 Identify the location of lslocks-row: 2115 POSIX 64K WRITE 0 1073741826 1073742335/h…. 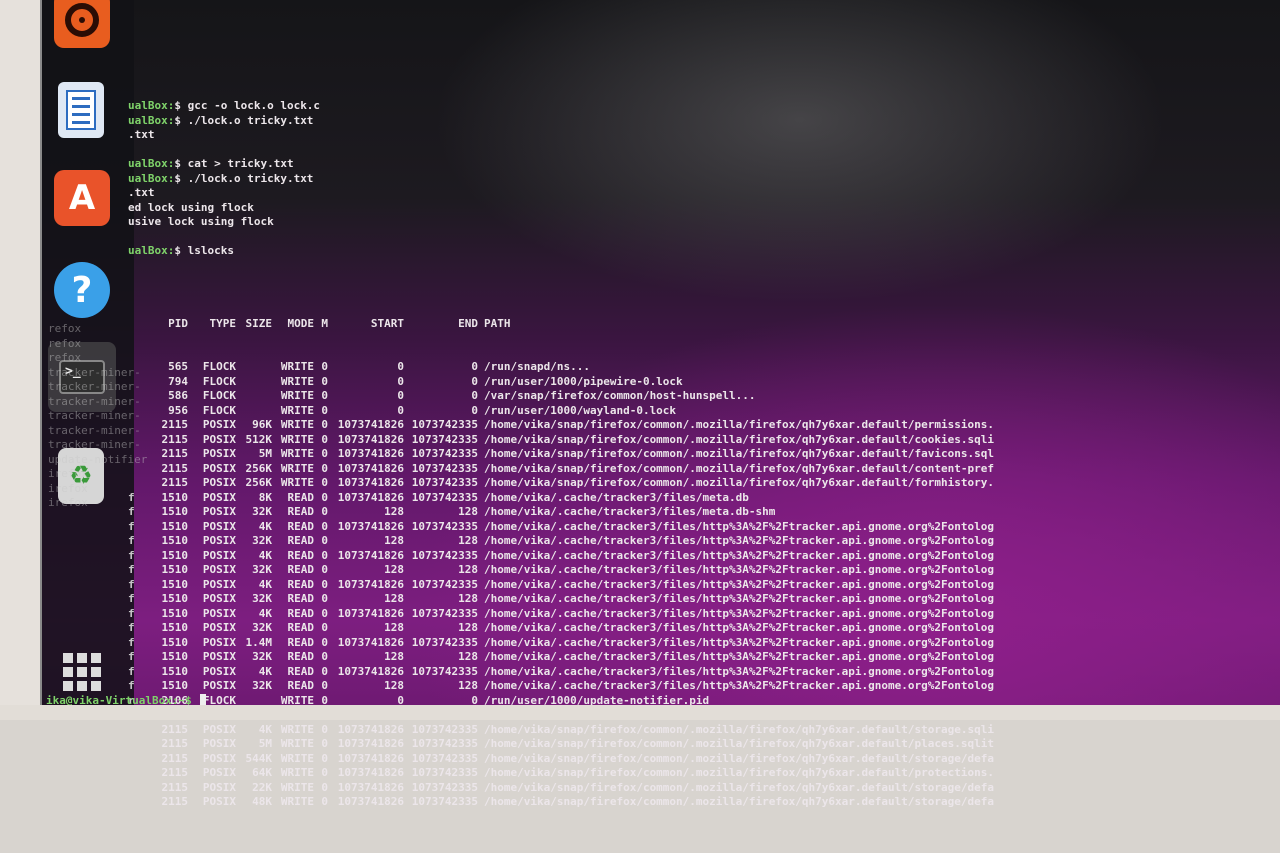
(578, 773).